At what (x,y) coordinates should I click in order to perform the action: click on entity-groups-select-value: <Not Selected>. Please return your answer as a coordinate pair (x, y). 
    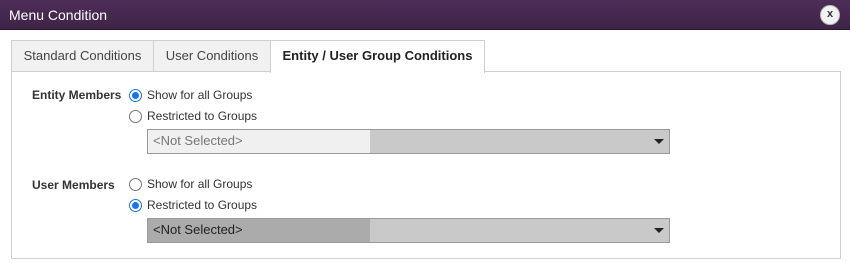
    Looking at the image, I should click on (259, 141).